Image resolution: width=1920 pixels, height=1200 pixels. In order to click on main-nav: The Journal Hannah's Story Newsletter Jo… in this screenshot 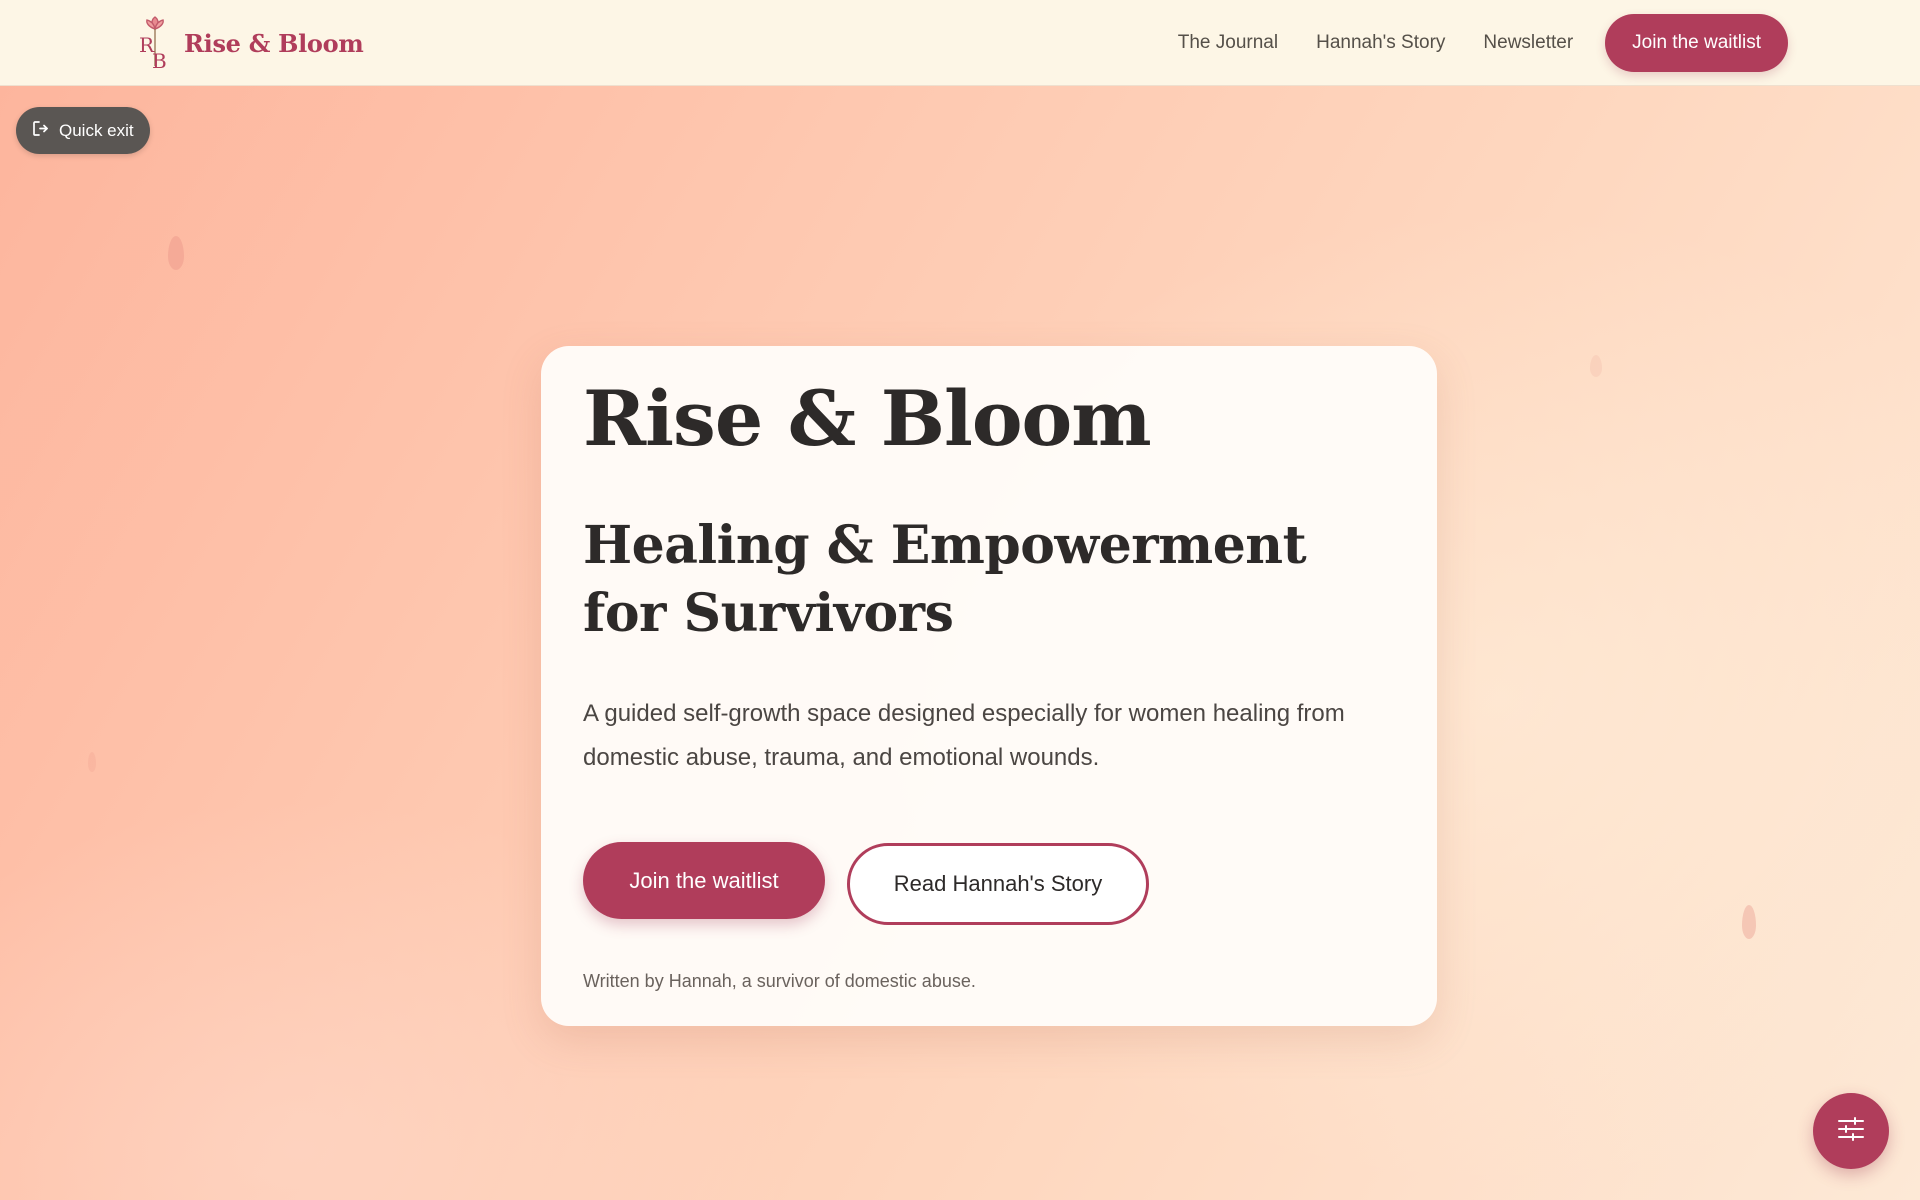, I will do `click(1483, 43)`.